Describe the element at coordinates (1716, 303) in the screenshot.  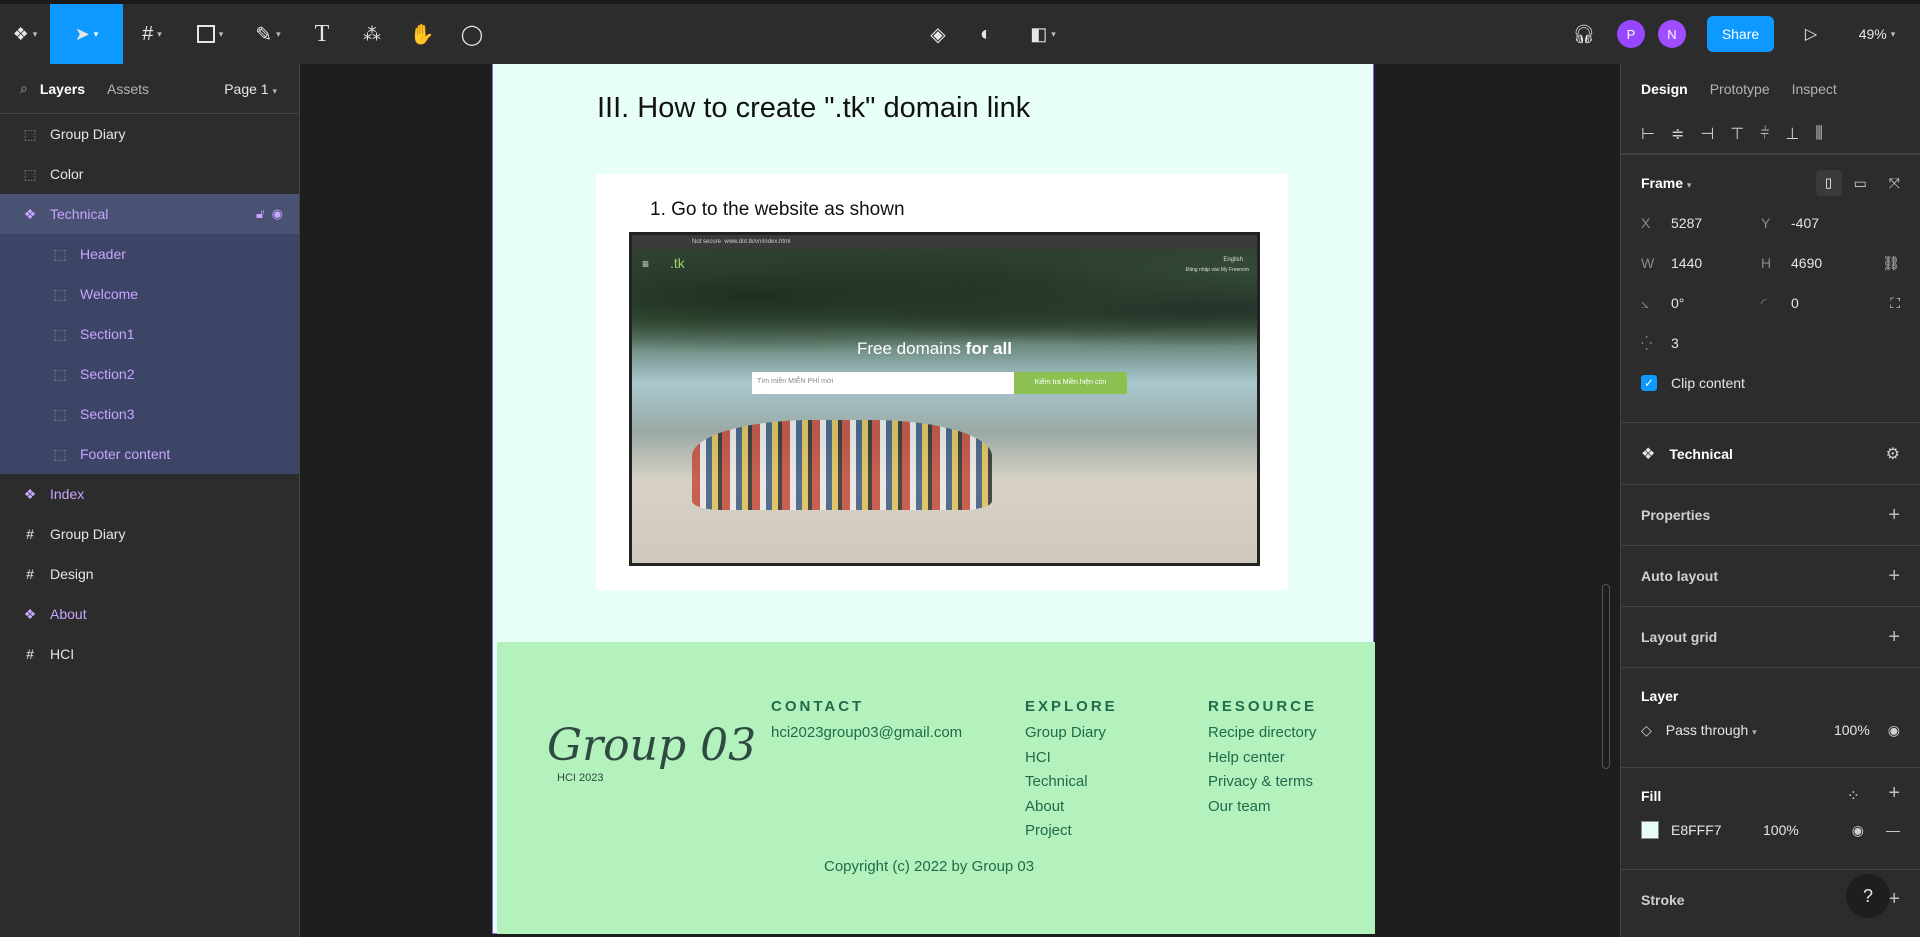
I see `rotation-input: 0°` at that location.